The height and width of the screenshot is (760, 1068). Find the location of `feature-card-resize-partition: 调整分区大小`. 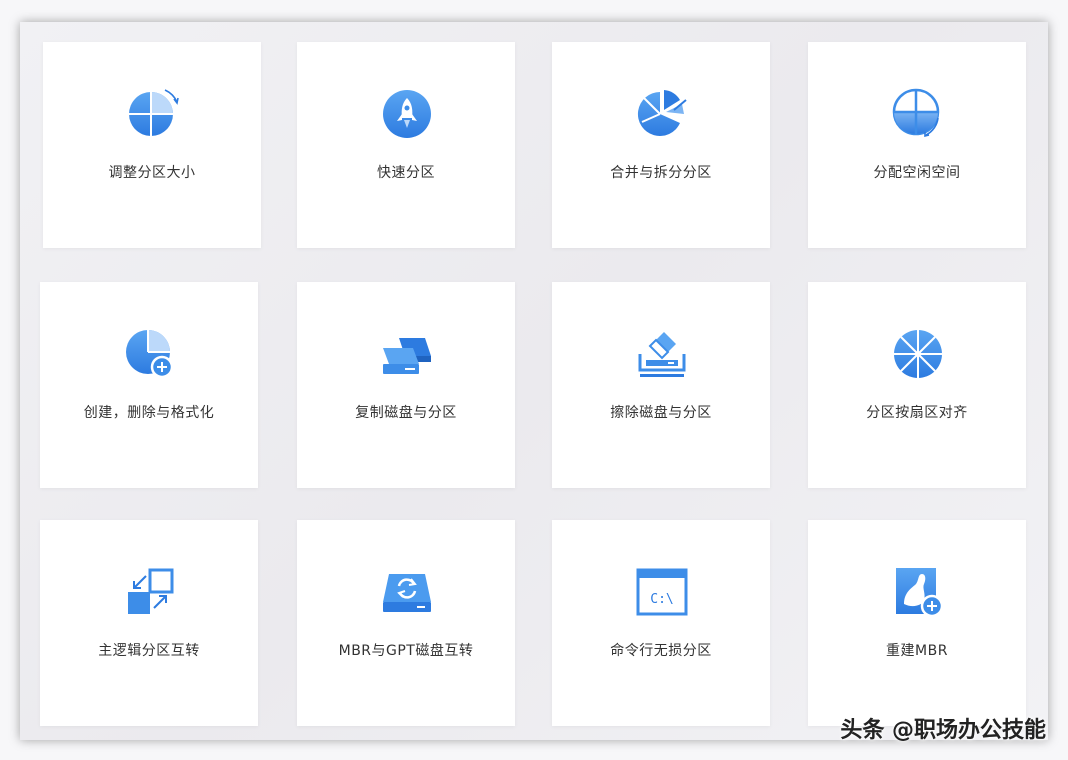

feature-card-resize-partition: 调整分区大小 is located at coordinates (152, 145).